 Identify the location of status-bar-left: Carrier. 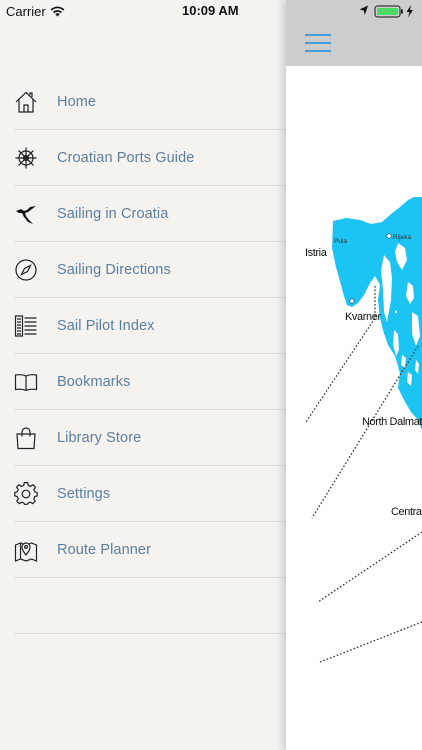
(35, 11).